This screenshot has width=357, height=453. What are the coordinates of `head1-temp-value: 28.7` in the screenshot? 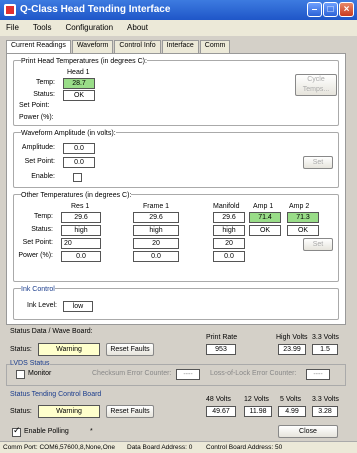 It's located at (79, 83).